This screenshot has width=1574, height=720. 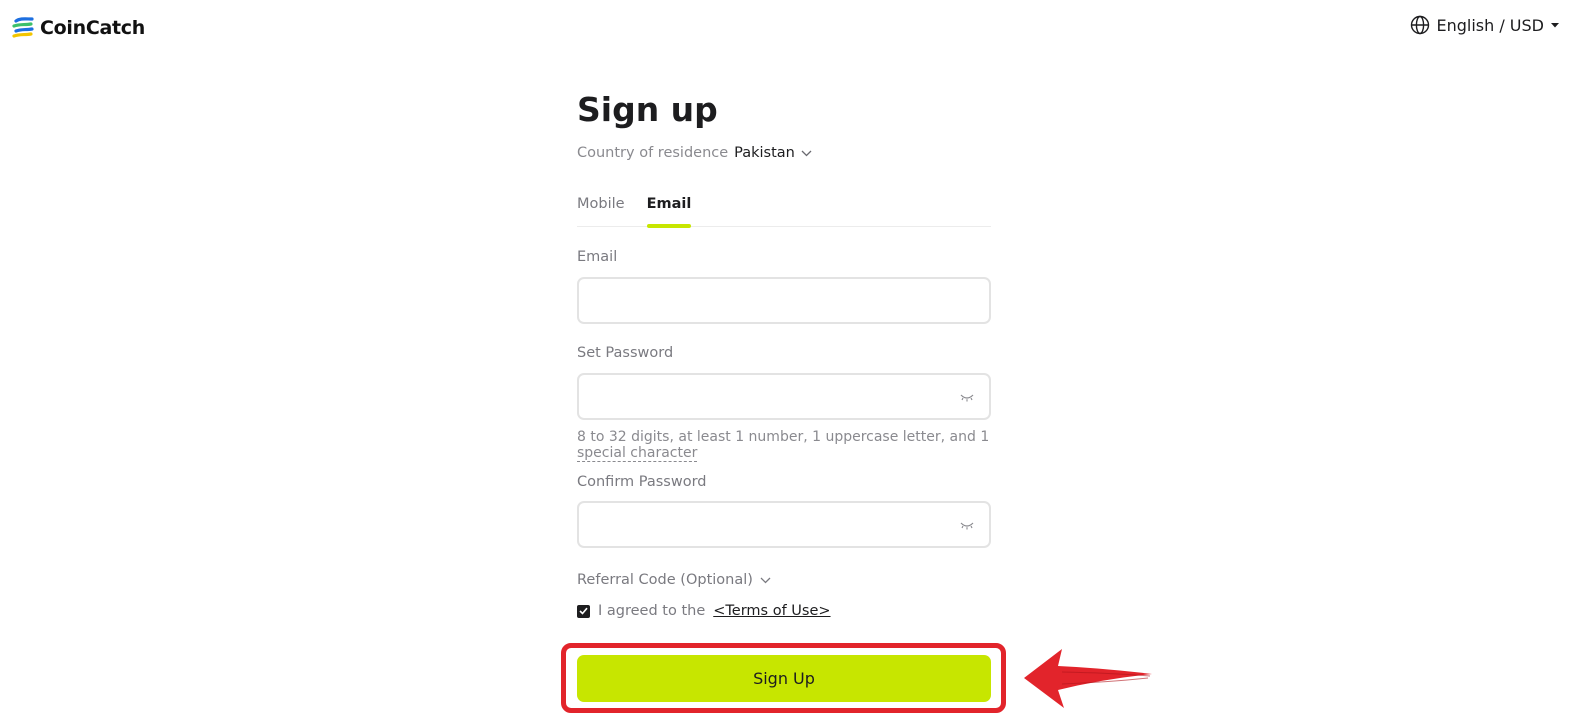 I want to click on confirm-password-field, so click(x=784, y=524).